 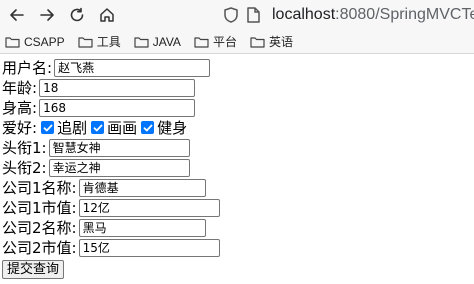 What do you see at coordinates (238, 227) in the screenshot?
I see `company2-name-row: 公司2名称:` at bounding box center [238, 227].